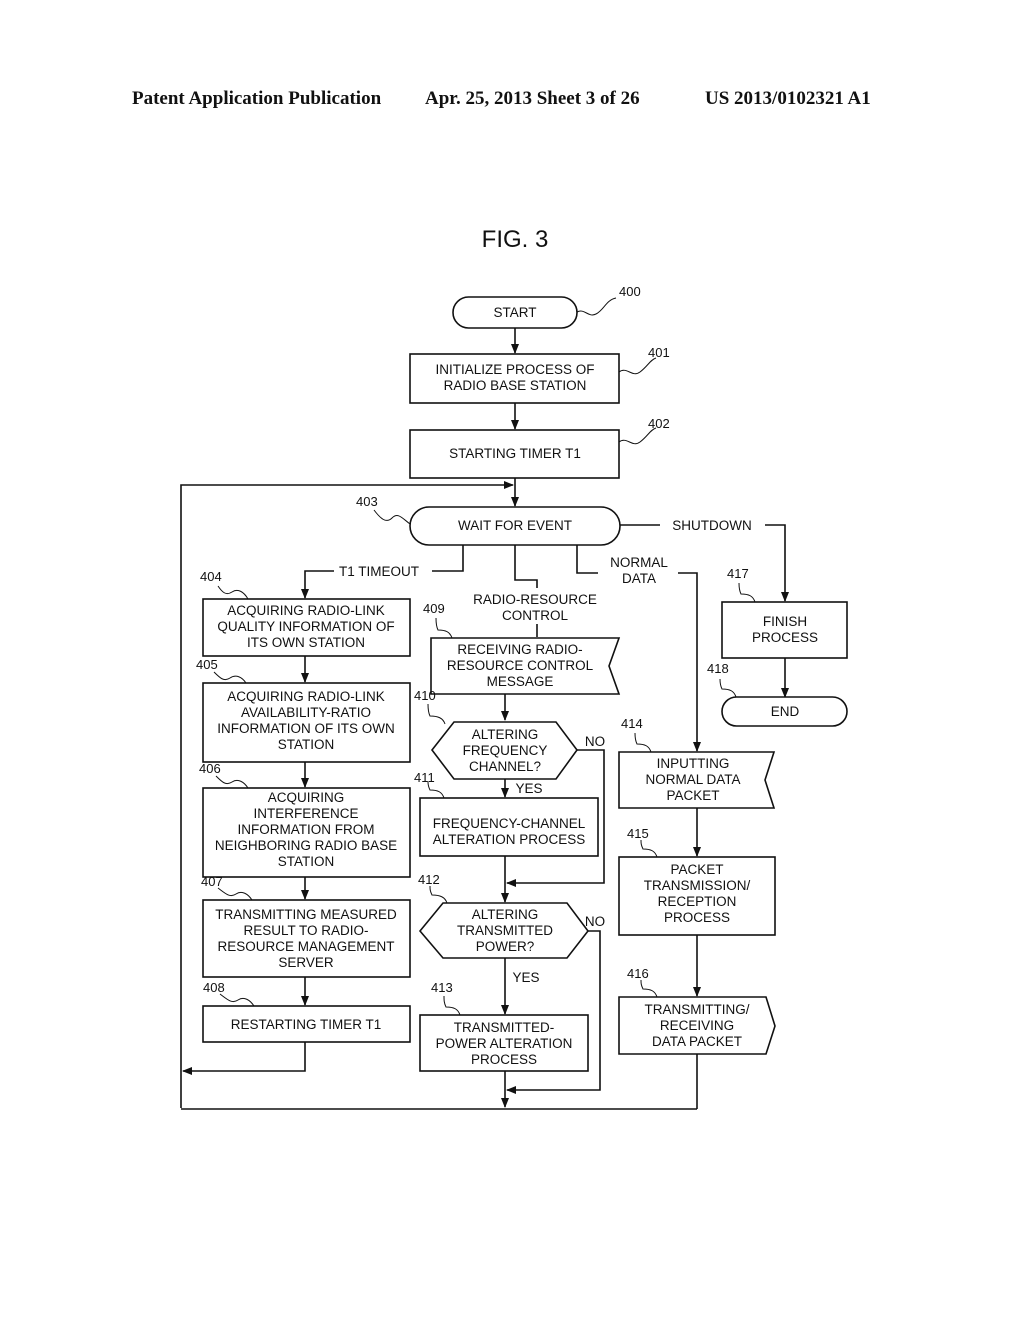  Describe the element at coordinates (515, 525) in the screenshot. I see `svg-text: WAIT FOR EVENT` at that location.